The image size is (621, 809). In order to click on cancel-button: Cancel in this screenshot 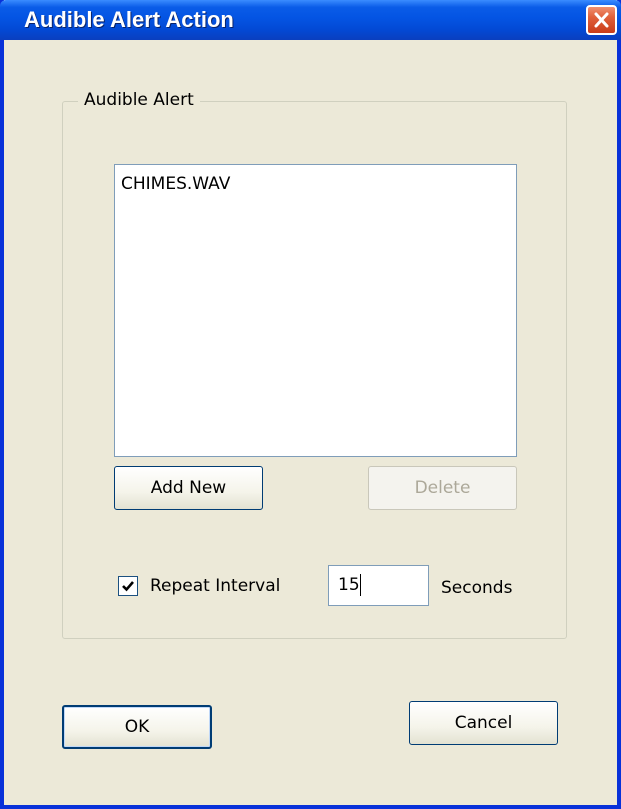, I will do `click(483, 723)`.